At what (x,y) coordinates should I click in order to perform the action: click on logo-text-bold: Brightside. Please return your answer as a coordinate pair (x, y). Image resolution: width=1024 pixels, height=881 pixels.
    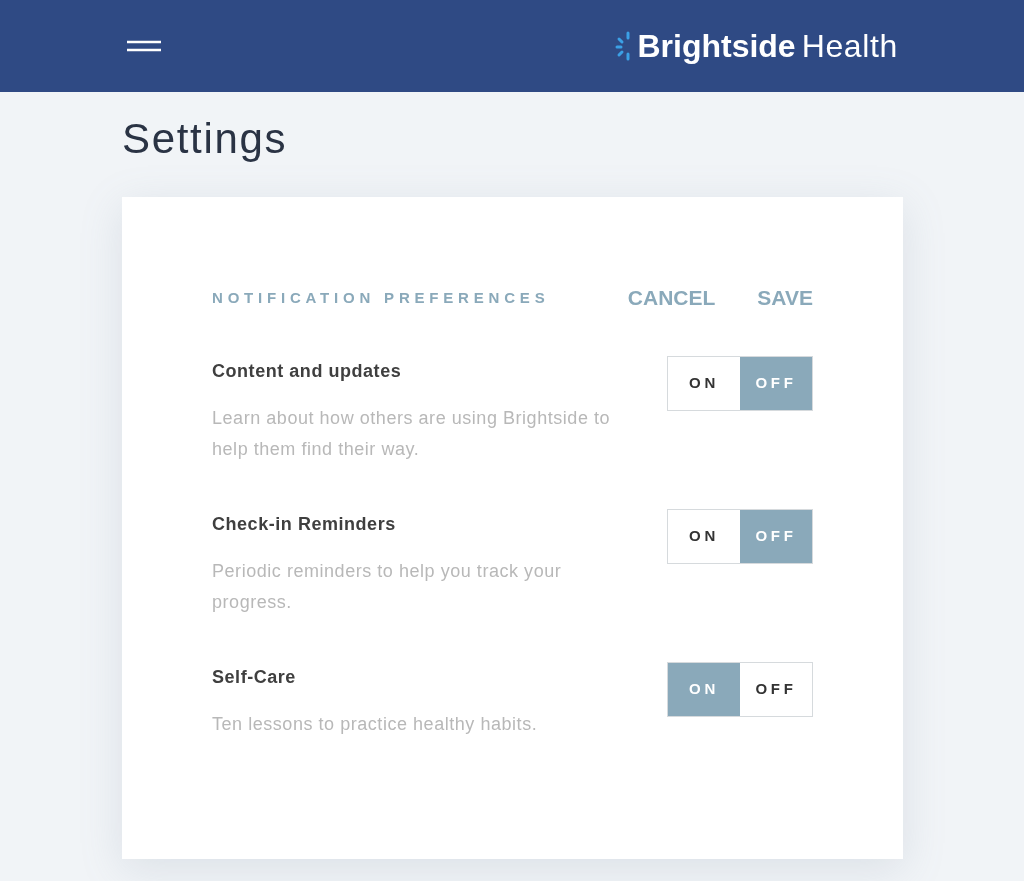
    Looking at the image, I should click on (716, 46).